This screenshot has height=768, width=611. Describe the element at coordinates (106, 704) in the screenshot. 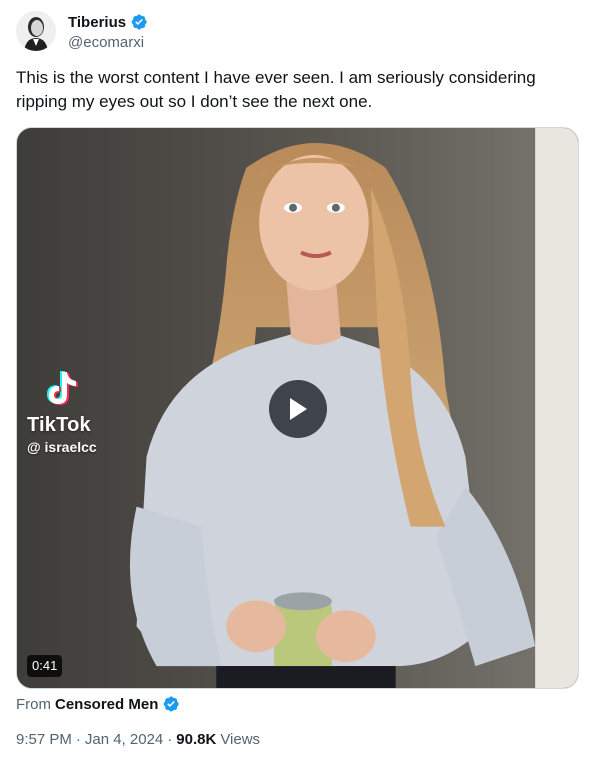

I see `attribution-source-link: Censored Men` at that location.